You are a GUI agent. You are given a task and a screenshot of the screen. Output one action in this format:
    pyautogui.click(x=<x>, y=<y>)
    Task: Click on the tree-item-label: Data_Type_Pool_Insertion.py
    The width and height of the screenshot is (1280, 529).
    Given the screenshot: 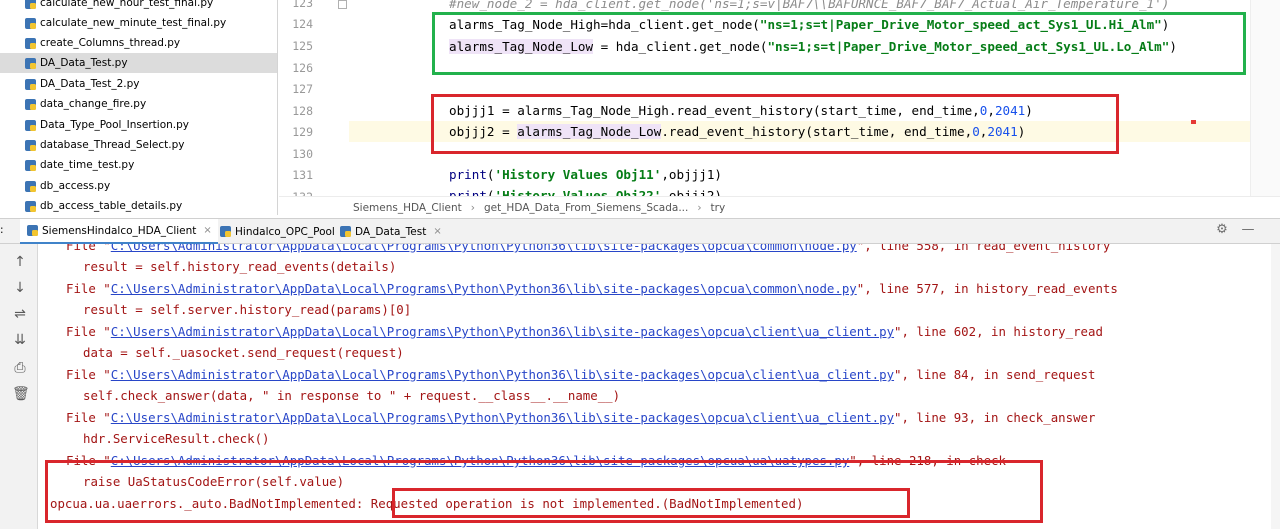 What is the action you would take?
    pyautogui.click(x=114, y=125)
    